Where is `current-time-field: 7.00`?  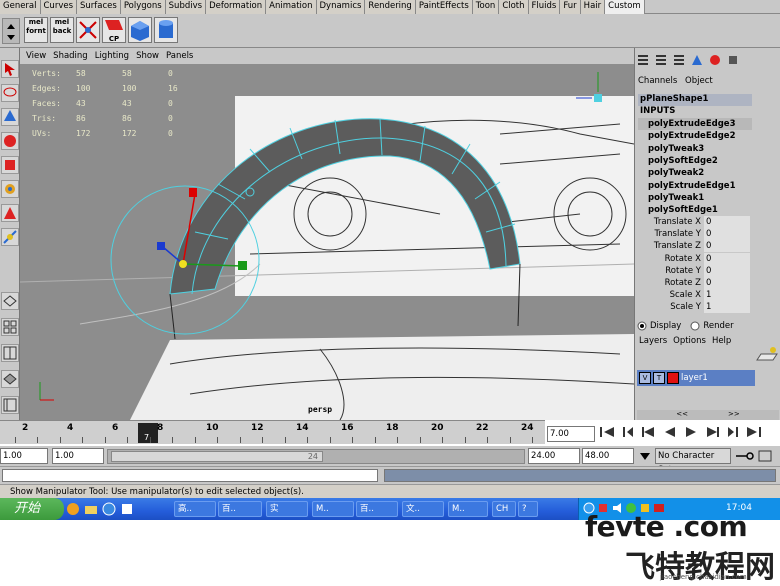
current-time-field: 7.00 is located at coordinates (571, 434).